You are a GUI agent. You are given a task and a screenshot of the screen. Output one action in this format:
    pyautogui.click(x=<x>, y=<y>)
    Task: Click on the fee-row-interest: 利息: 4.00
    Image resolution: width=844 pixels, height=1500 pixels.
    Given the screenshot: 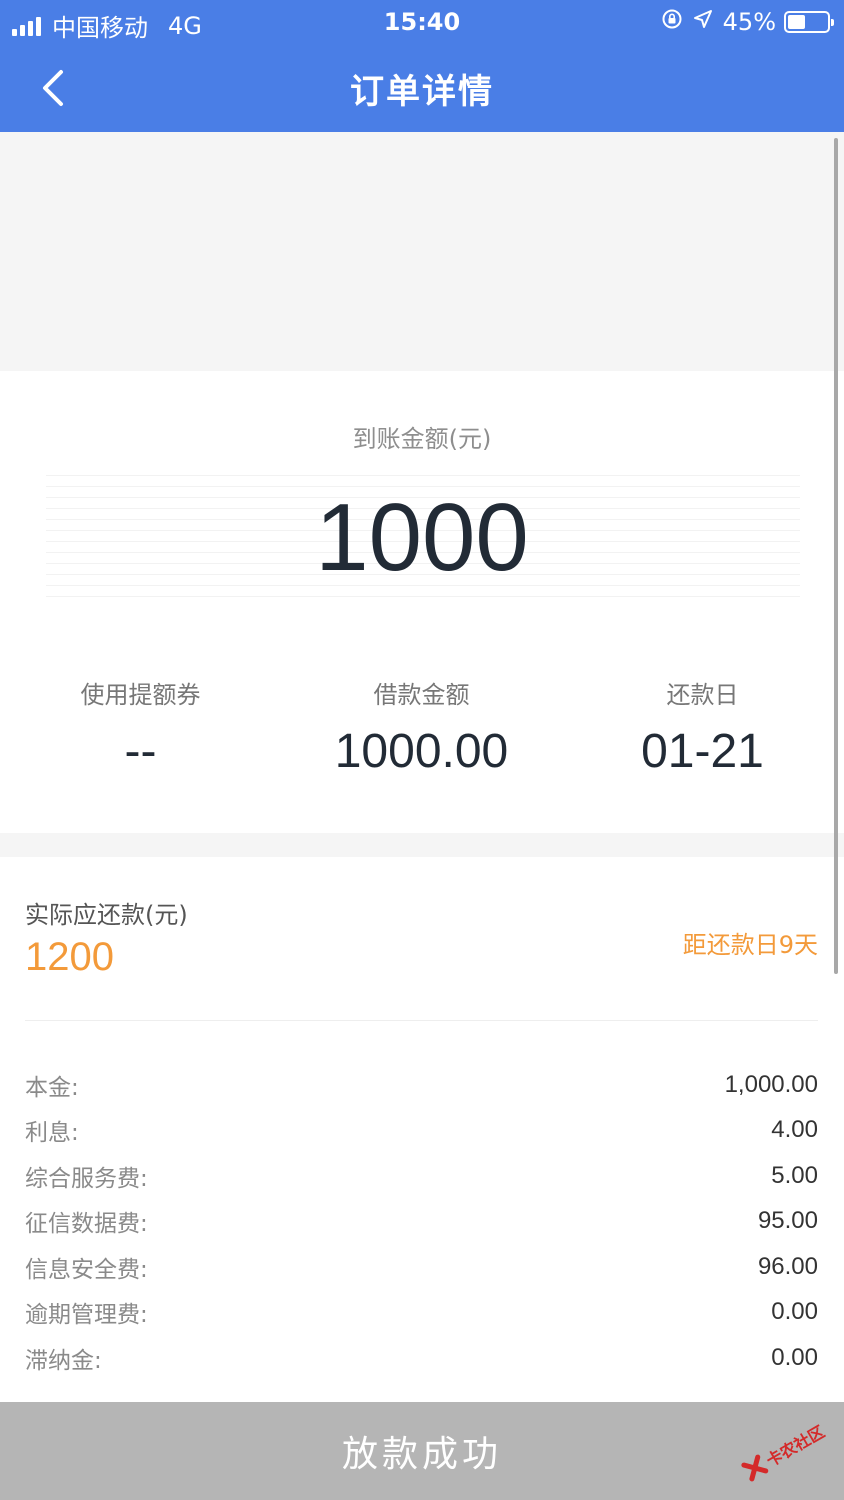 What is the action you would take?
    pyautogui.click(x=421, y=1131)
    